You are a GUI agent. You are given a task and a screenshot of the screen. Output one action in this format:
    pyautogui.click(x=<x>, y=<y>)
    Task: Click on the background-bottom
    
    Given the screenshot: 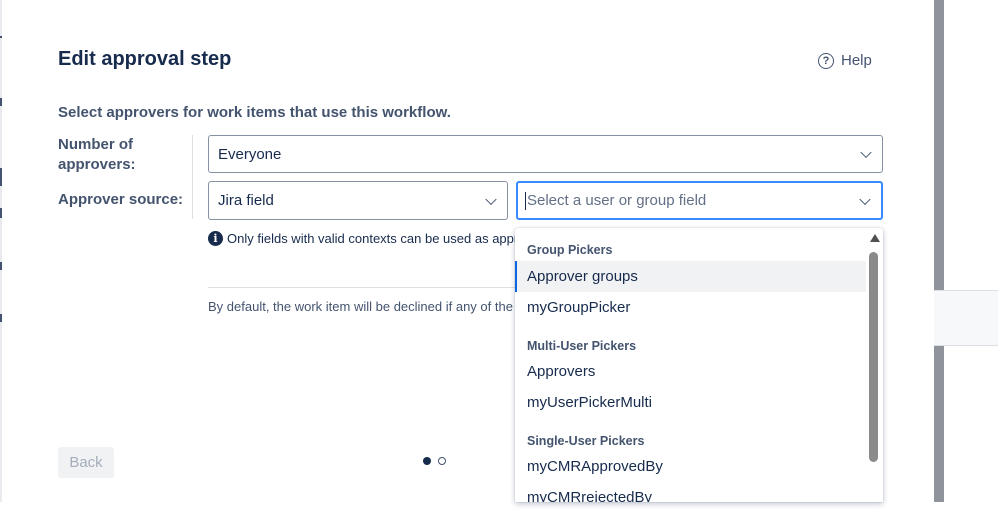 What is the action you would take?
    pyautogui.click(x=499, y=511)
    